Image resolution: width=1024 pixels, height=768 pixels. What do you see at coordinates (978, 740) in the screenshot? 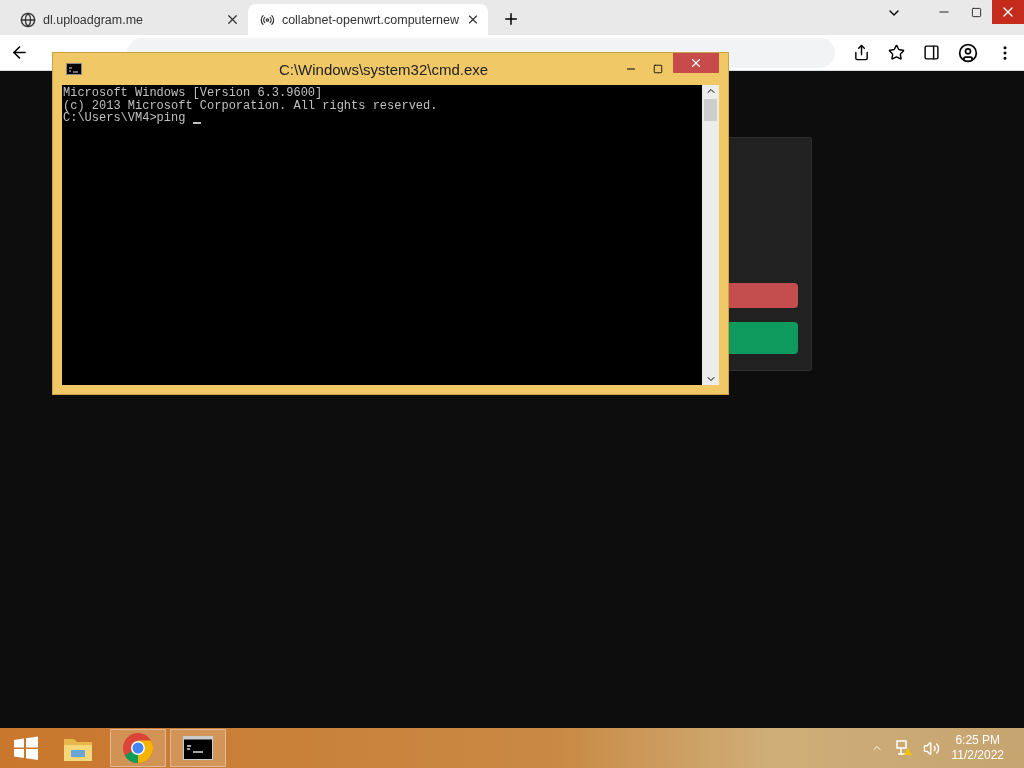
I see `time-text: 6:25 PM` at bounding box center [978, 740].